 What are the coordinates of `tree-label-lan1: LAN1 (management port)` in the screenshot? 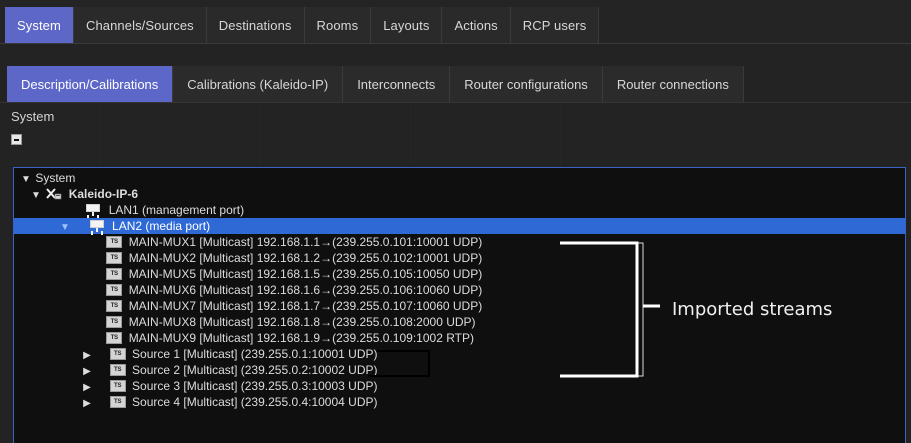 It's located at (176, 210).